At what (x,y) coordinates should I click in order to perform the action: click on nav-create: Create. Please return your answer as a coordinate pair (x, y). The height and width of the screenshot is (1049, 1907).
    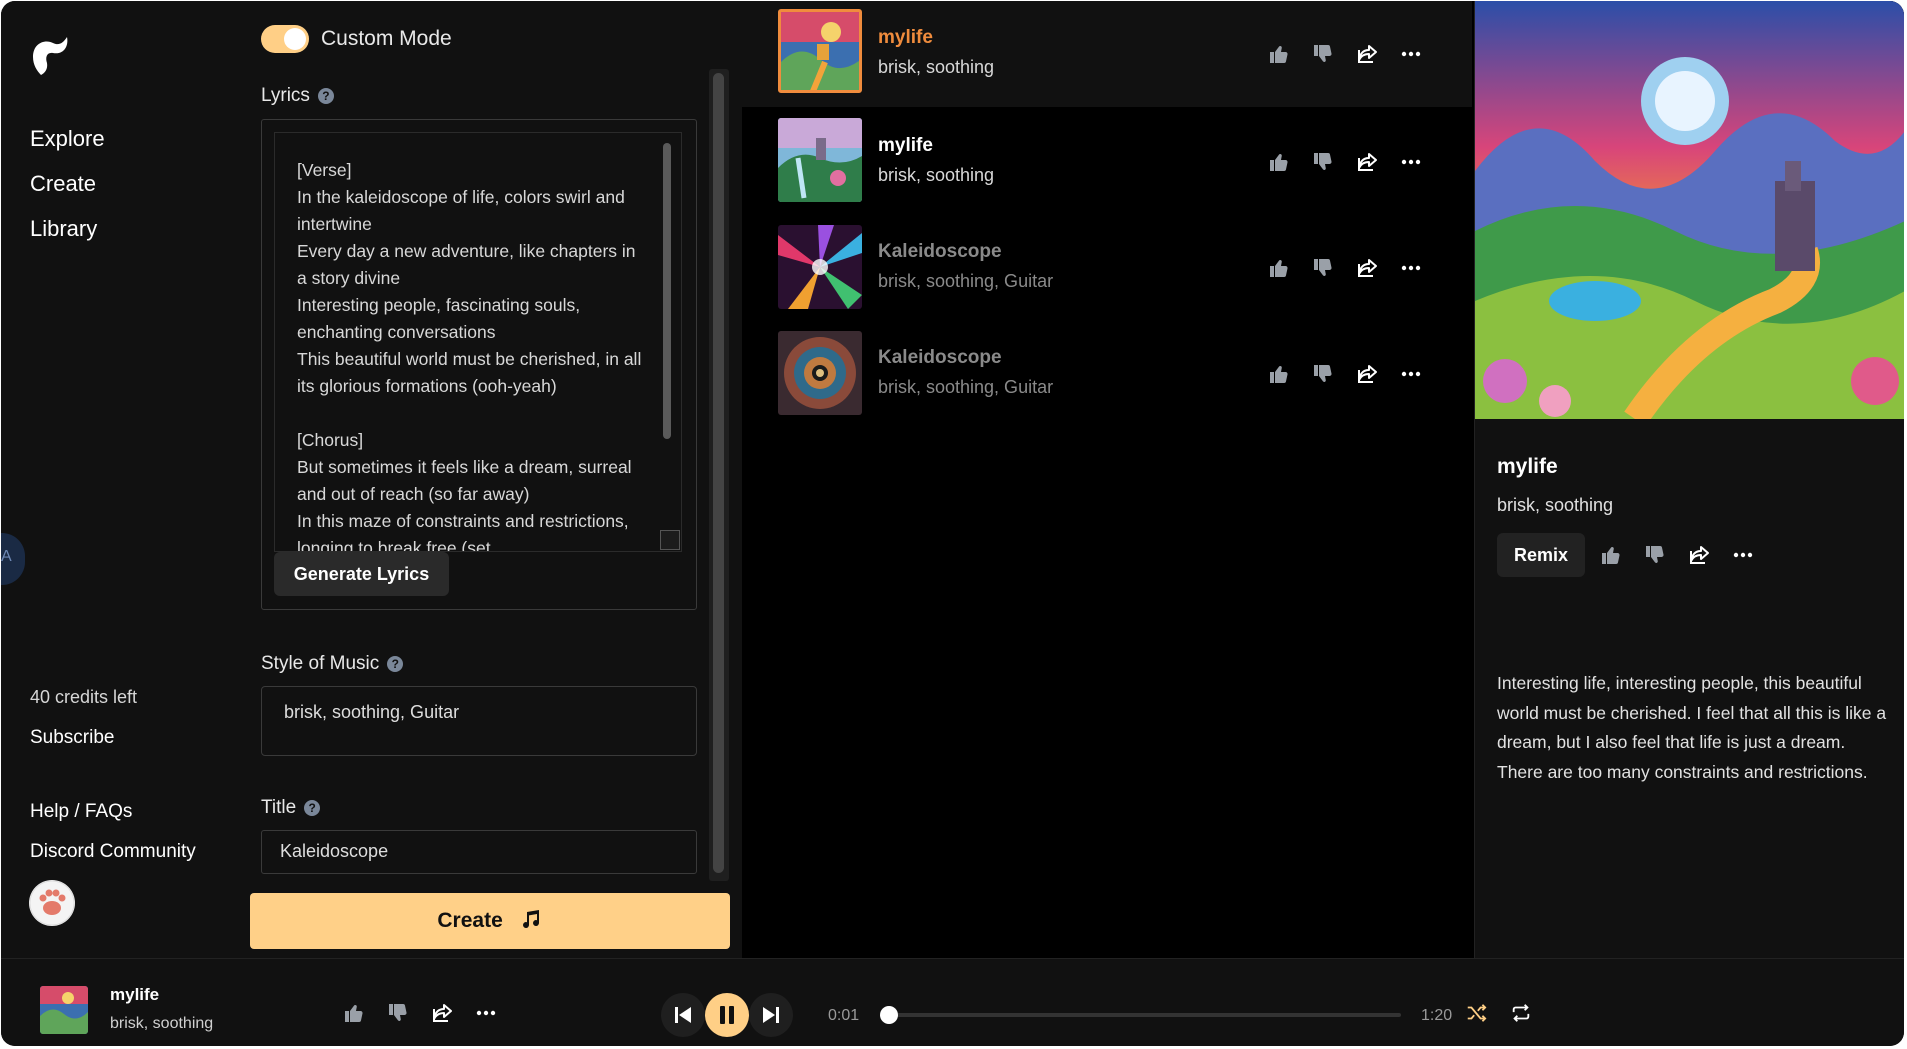
    Looking at the image, I should click on (67, 190).